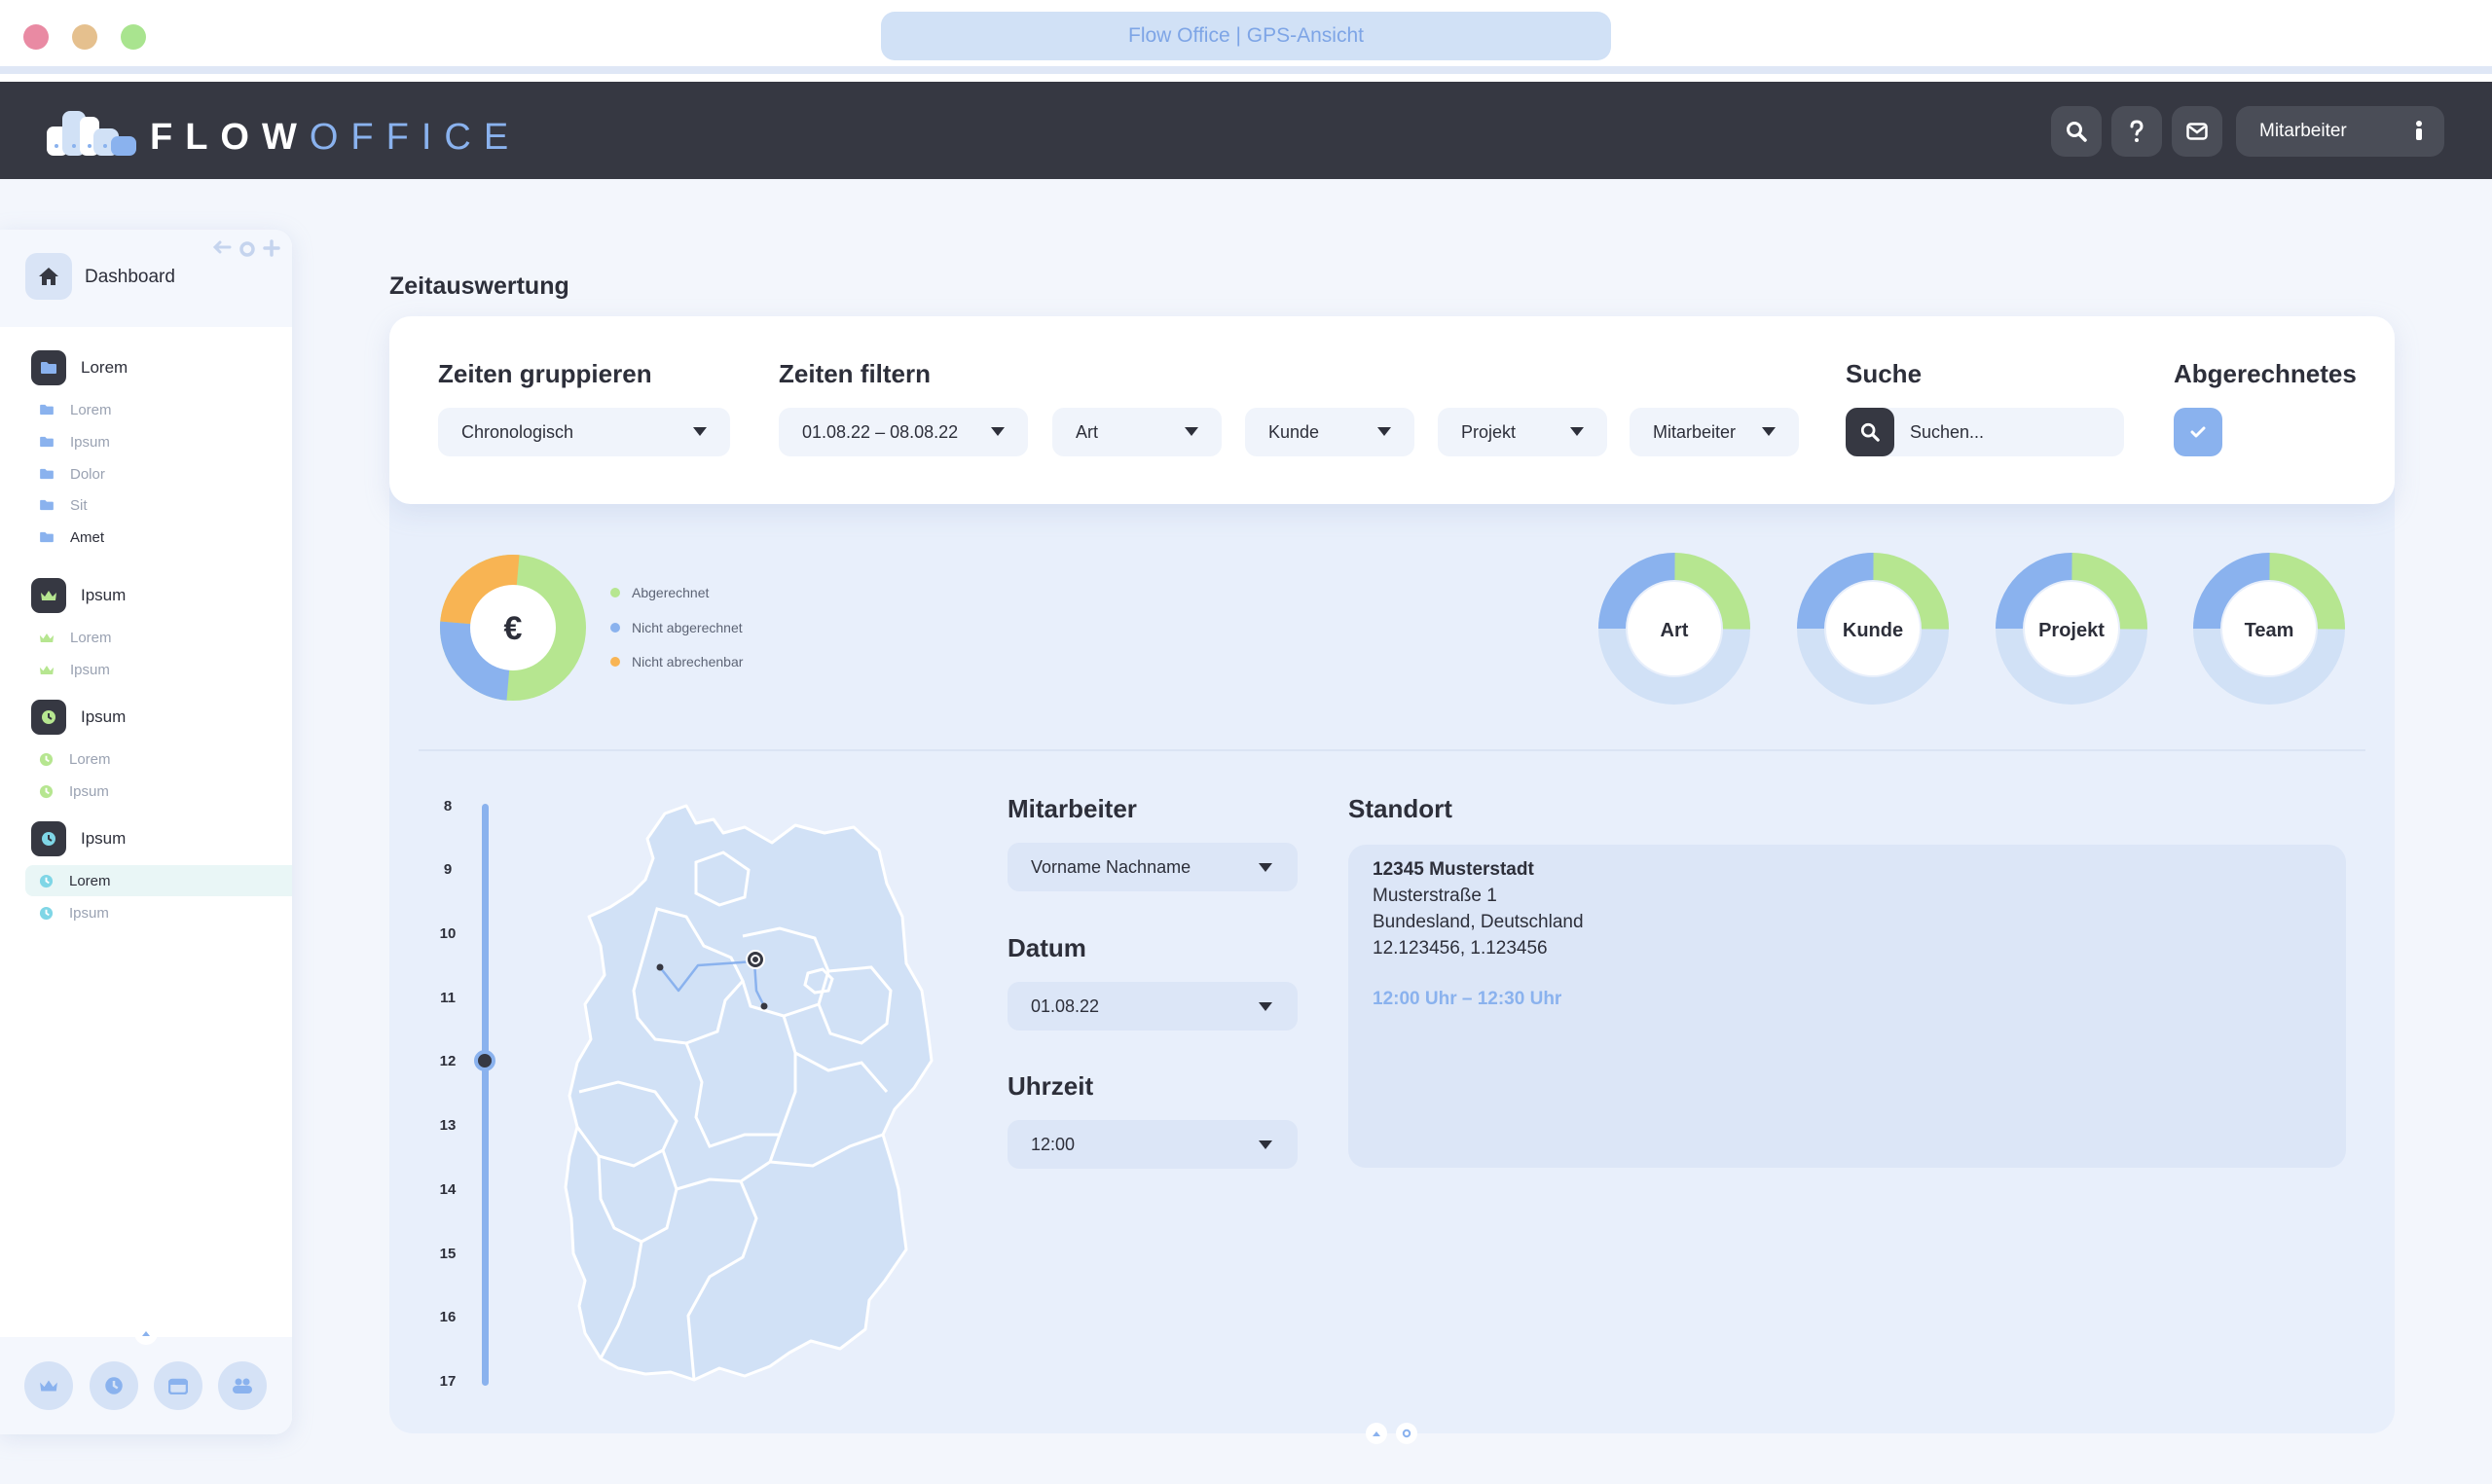  What do you see at coordinates (1047, 948) in the screenshot?
I see `date-label: Datum` at bounding box center [1047, 948].